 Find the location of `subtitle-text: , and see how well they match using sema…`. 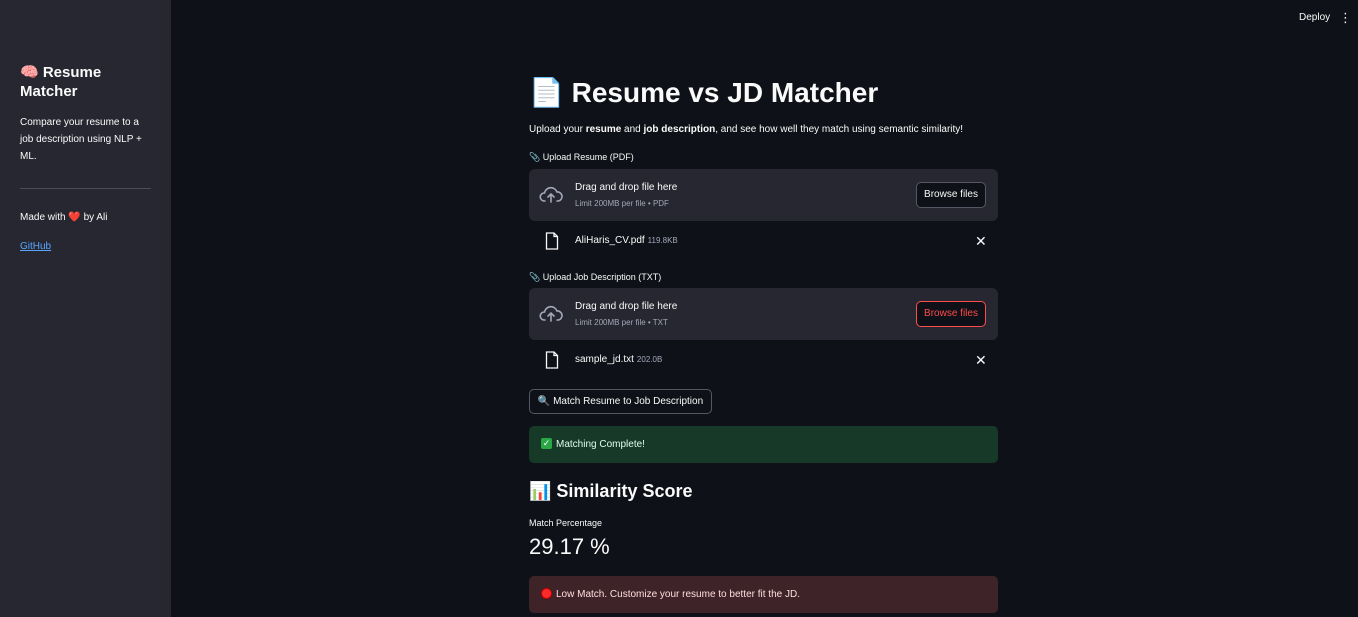

subtitle-text: , and see how well they match using sema… is located at coordinates (839, 129).